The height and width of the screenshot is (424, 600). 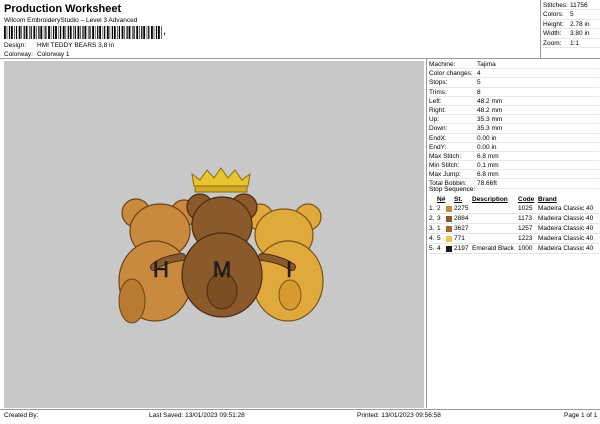 I want to click on trims-row: Trims: 8, so click(x=514, y=92).